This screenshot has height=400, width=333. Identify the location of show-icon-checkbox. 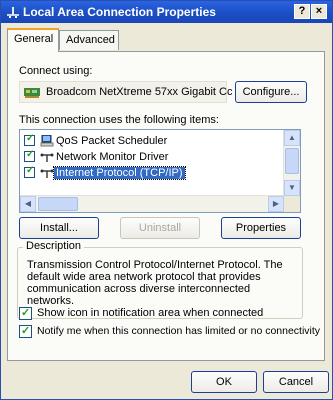
(25, 313).